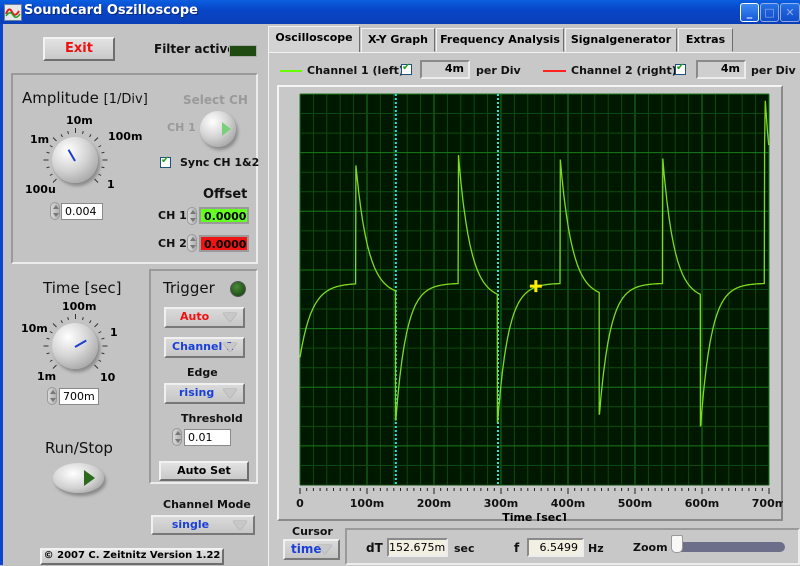  I want to click on offset-ch1-input: 0.0000, so click(224, 215).